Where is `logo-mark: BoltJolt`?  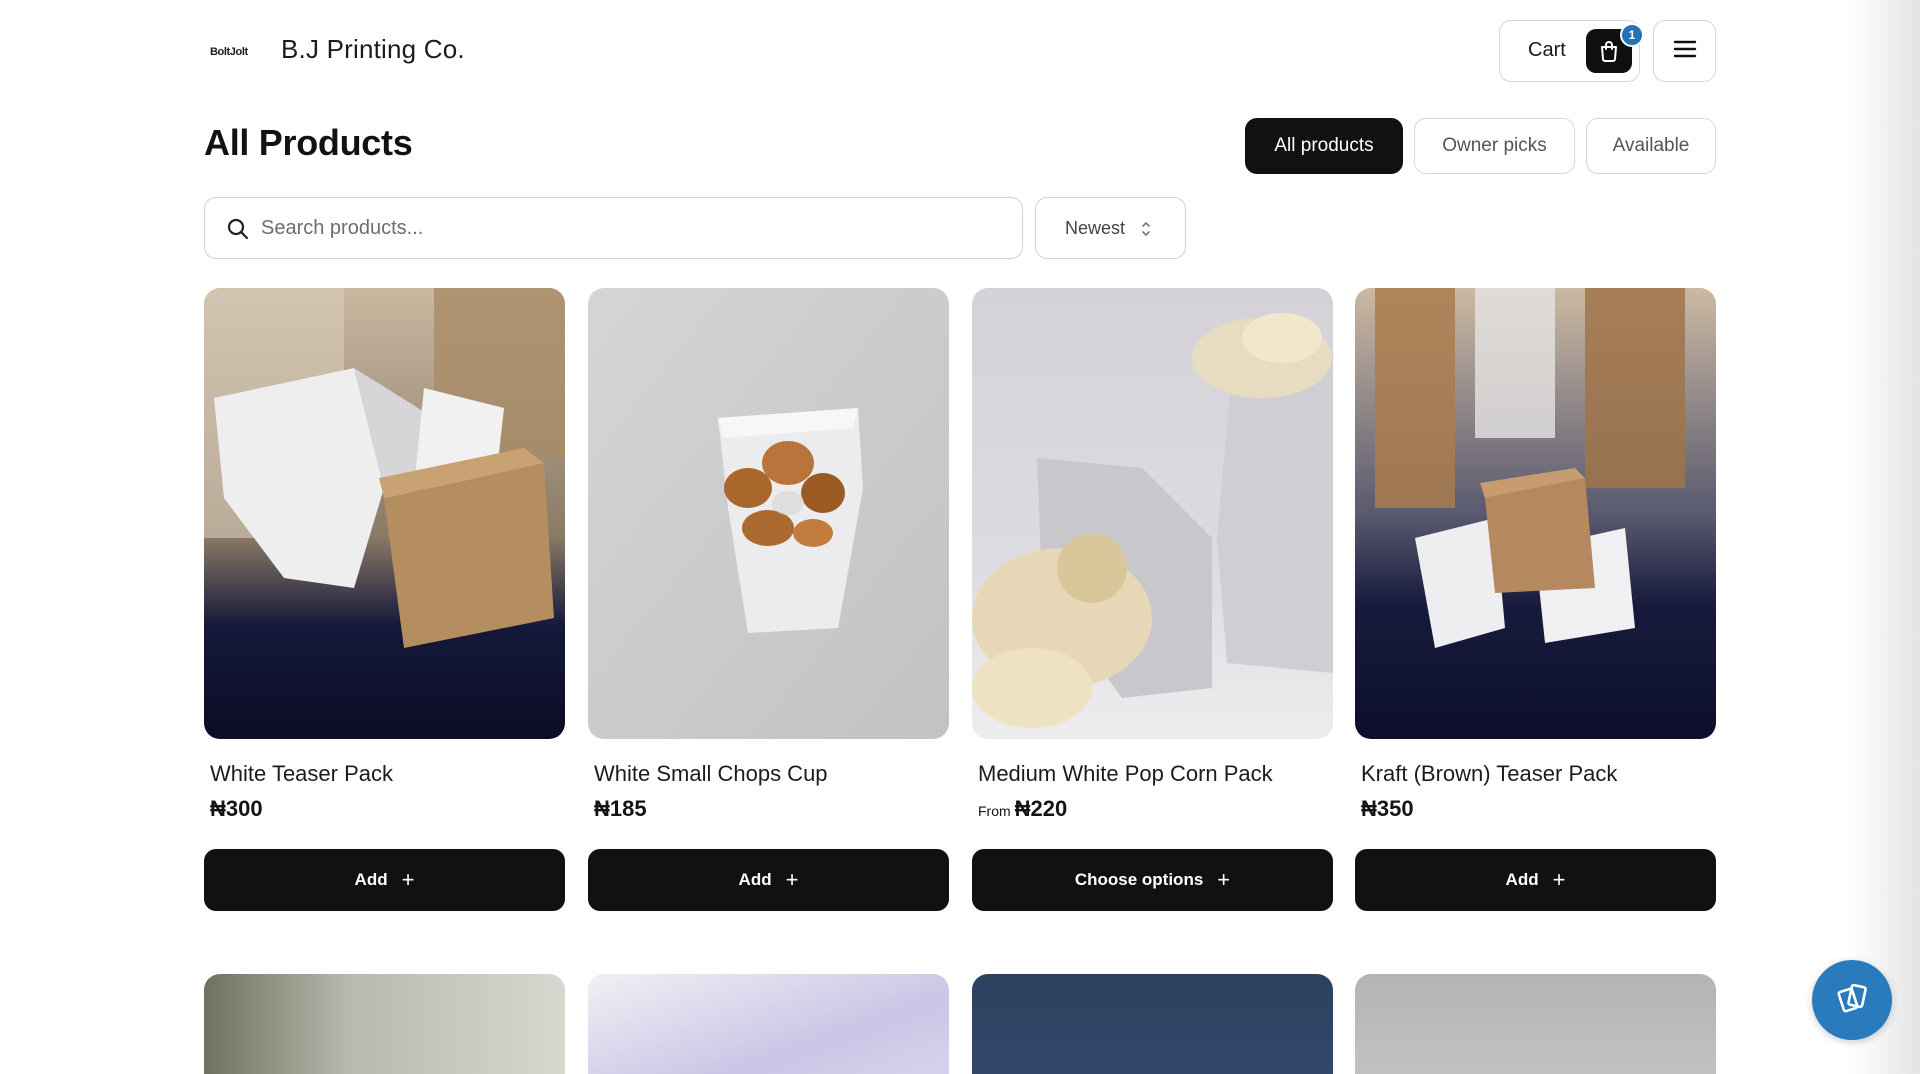 logo-mark: BoltJolt is located at coordinates (229, 52).